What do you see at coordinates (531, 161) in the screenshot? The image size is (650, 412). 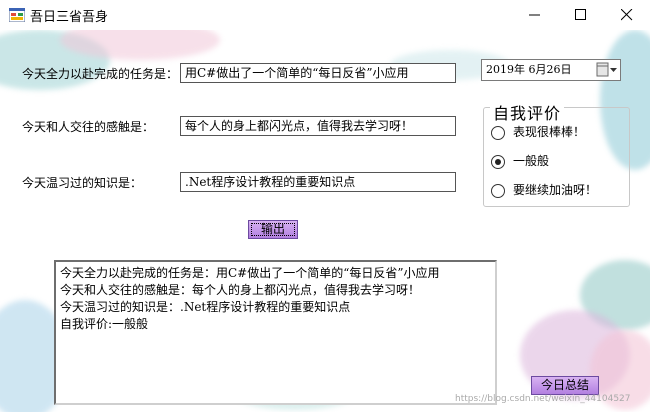 I see `radio-label: 一般般` at bounding box center [531, 161].